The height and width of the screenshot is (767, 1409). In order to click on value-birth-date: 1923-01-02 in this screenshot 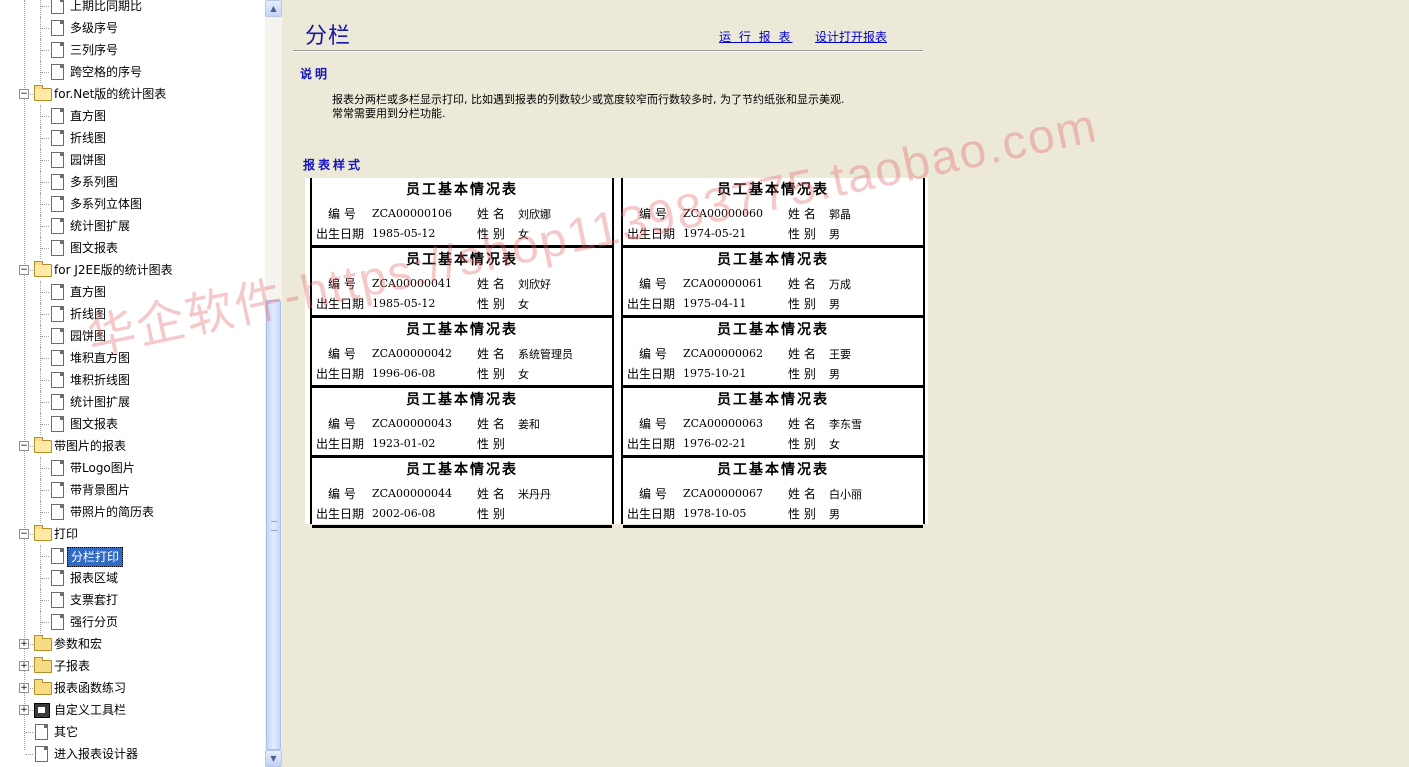, I will do `click(404, 443)`.